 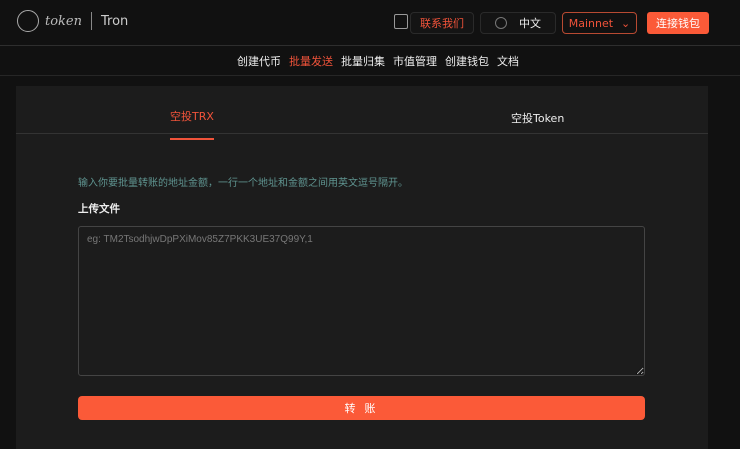 I want to click on header: token Tron 联系我们 中文 Mainnet ⌄ 连接钱包, so click(x=370, y=23).